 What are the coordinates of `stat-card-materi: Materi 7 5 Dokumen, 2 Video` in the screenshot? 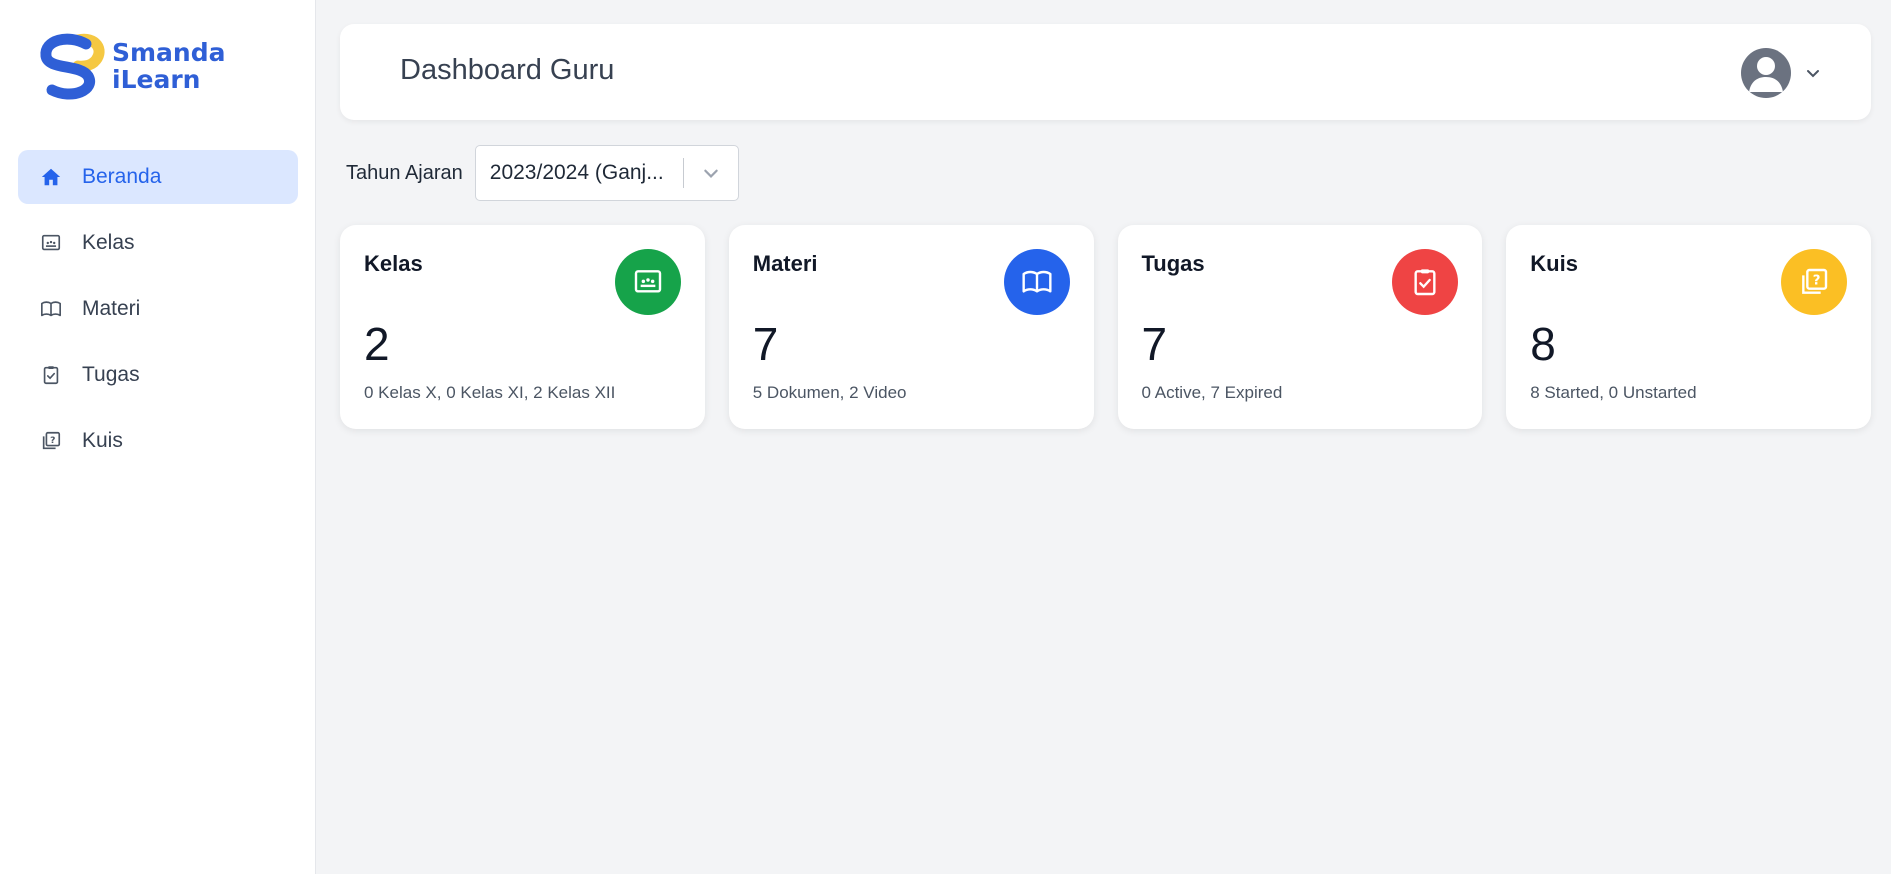 It's located at (911, 327).